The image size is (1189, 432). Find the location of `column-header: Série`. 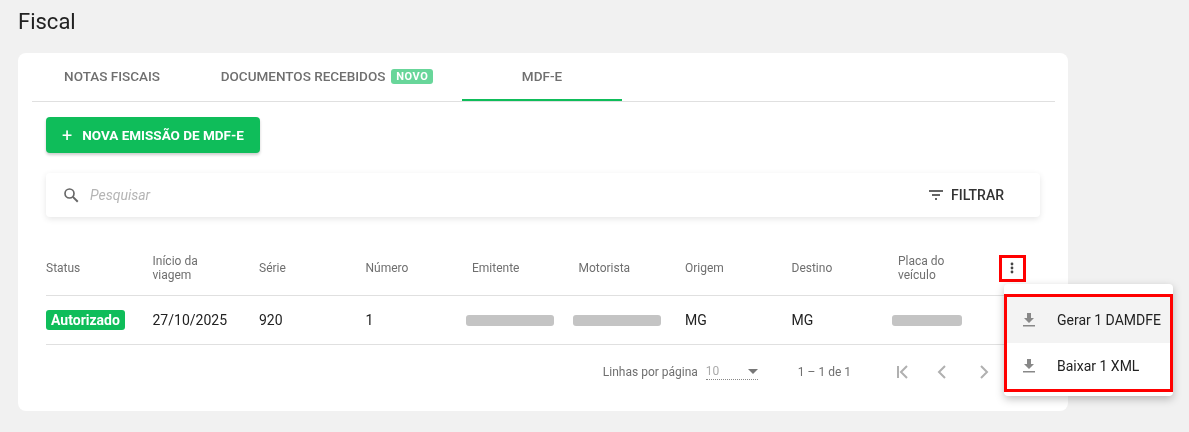

column-header: Série is located at coordinates (273, 268).